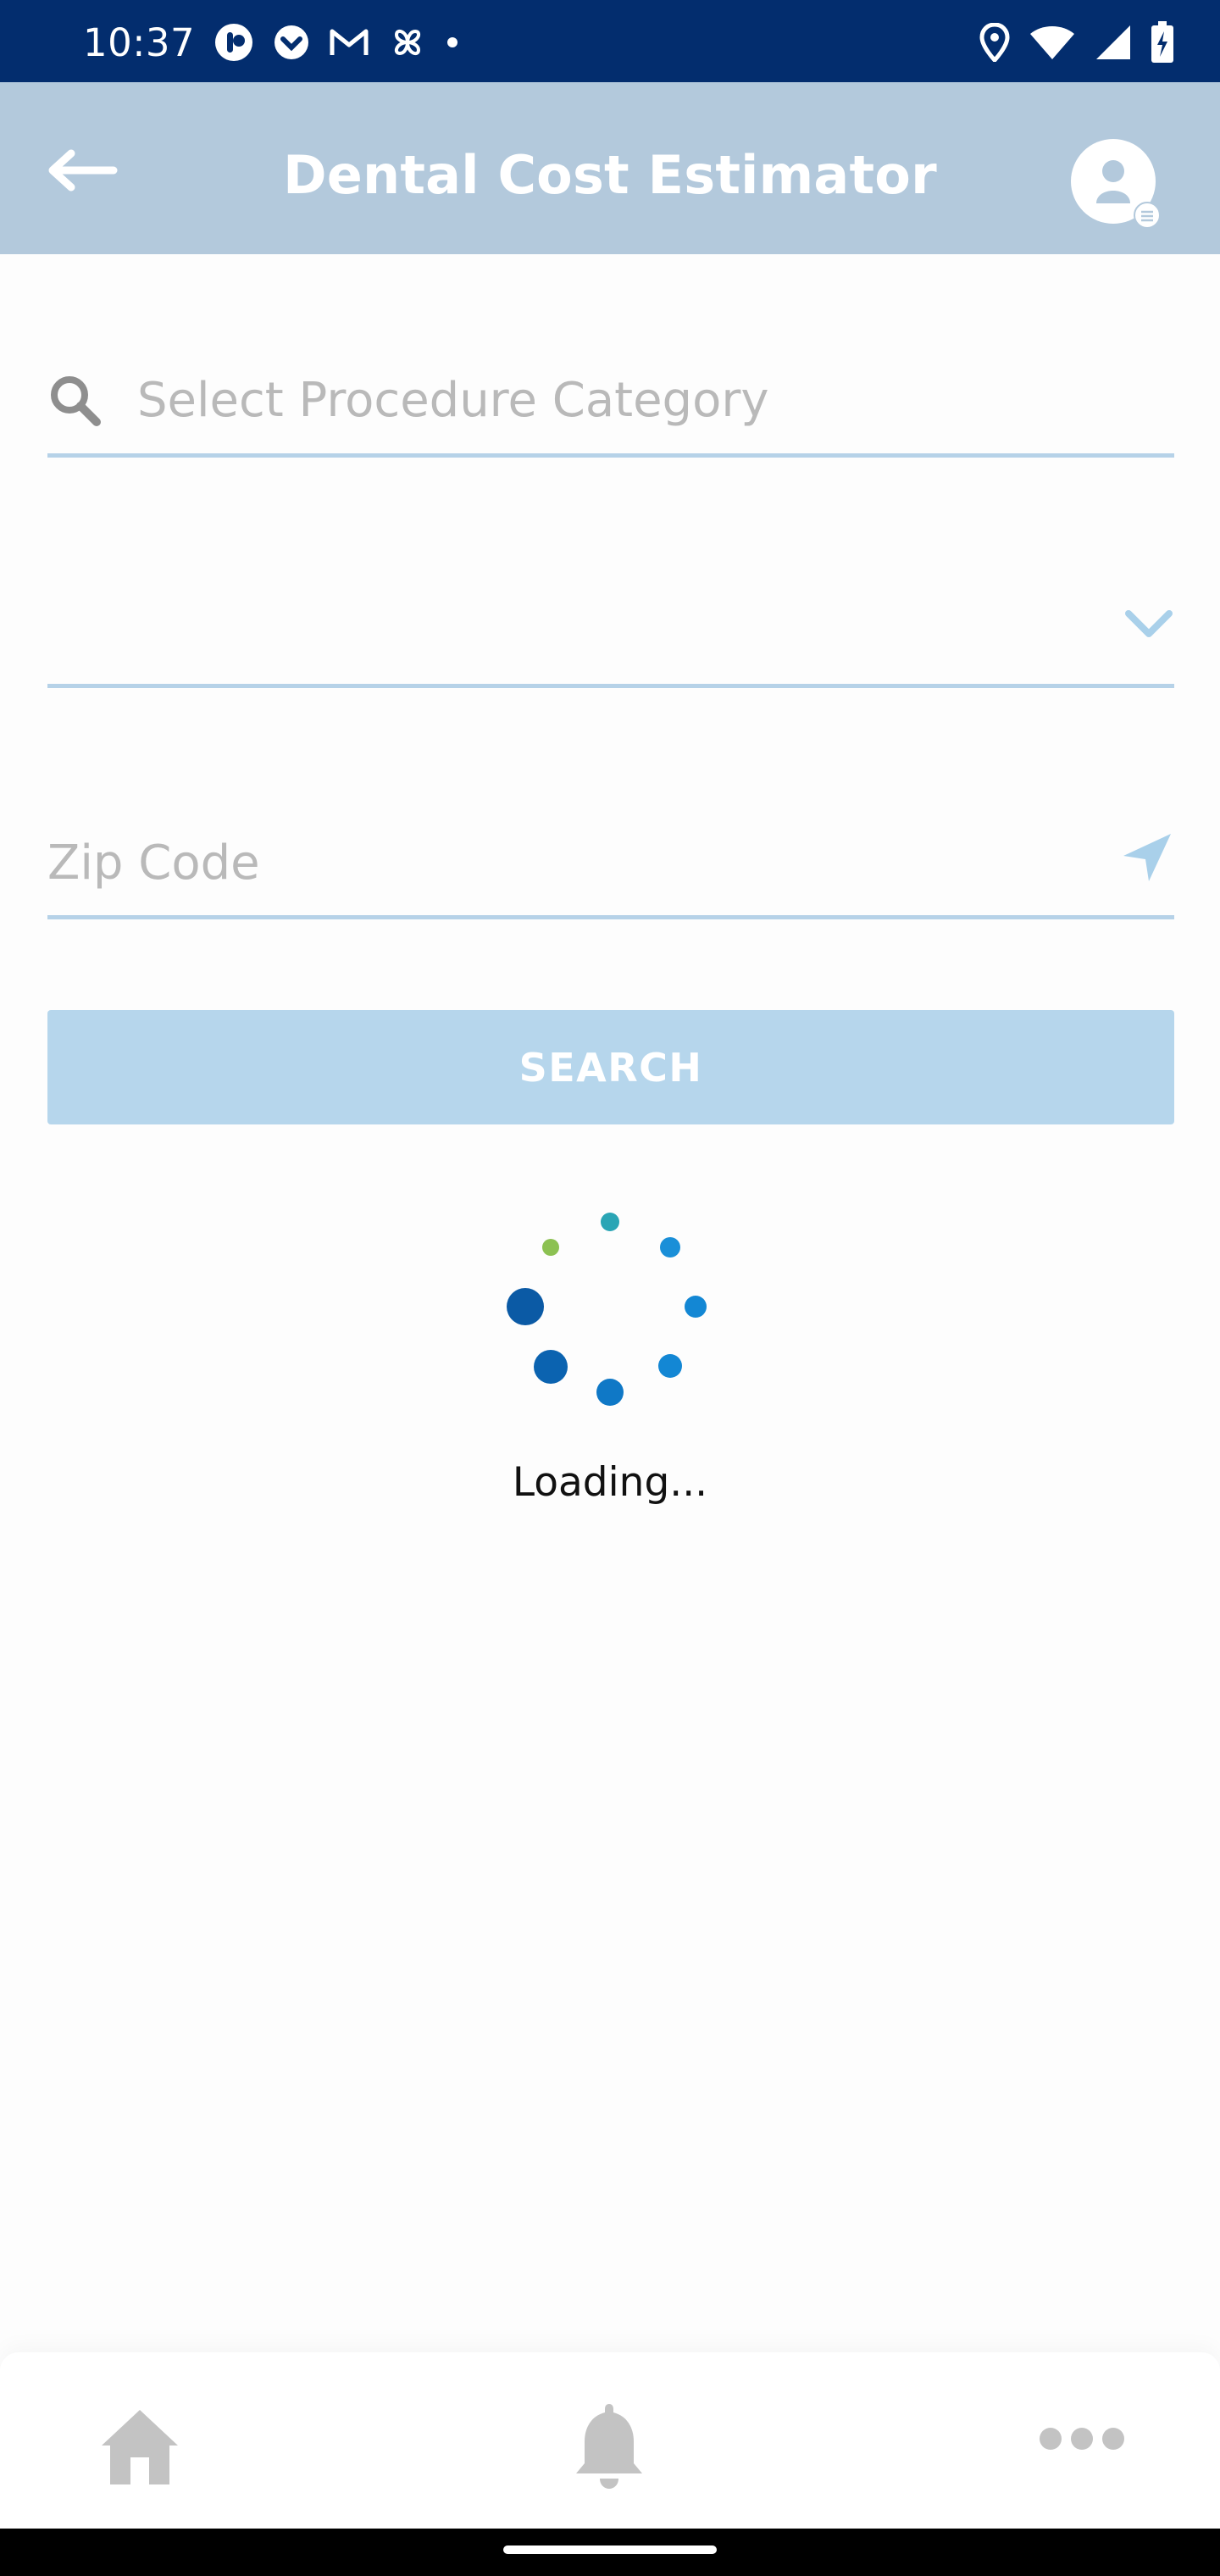 The width and height of the screenshot is (1220, 2576). What do you see at coordinates (610, 1067) in the screenshot?
I see `search-button: SEARCH` at bounding box center [610, 1067].